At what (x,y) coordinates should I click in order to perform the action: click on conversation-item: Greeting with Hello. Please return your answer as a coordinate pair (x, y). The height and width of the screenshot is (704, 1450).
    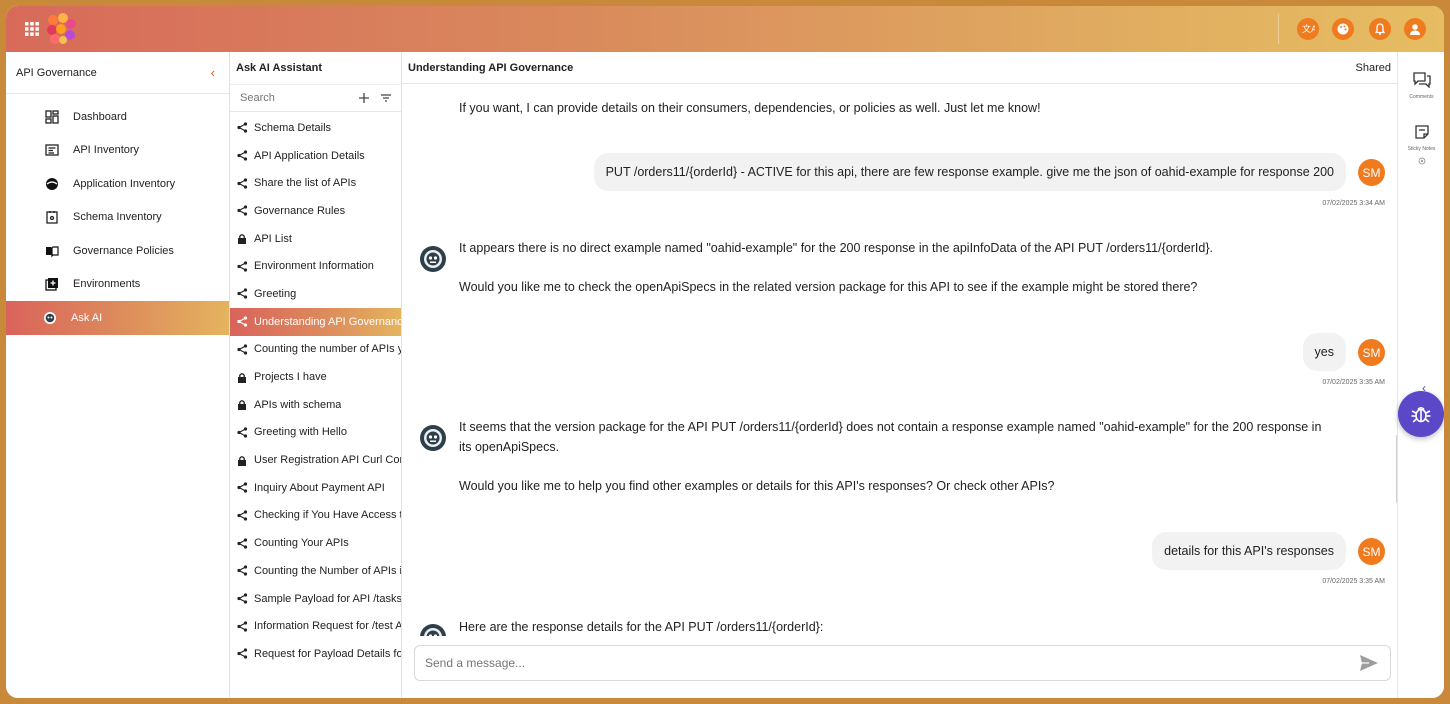
    Looking at the image, I should click on (315, 433).